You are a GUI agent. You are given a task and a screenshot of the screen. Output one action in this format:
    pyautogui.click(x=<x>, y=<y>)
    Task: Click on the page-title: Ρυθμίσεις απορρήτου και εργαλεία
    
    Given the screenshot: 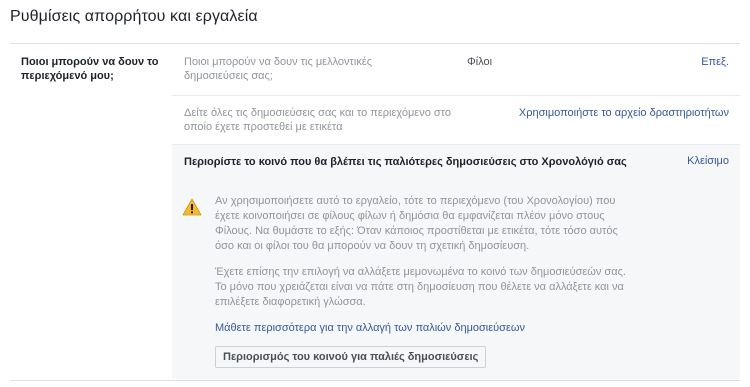 What is the action you would take?
    pyautogui.click(x=134, y=16)
    